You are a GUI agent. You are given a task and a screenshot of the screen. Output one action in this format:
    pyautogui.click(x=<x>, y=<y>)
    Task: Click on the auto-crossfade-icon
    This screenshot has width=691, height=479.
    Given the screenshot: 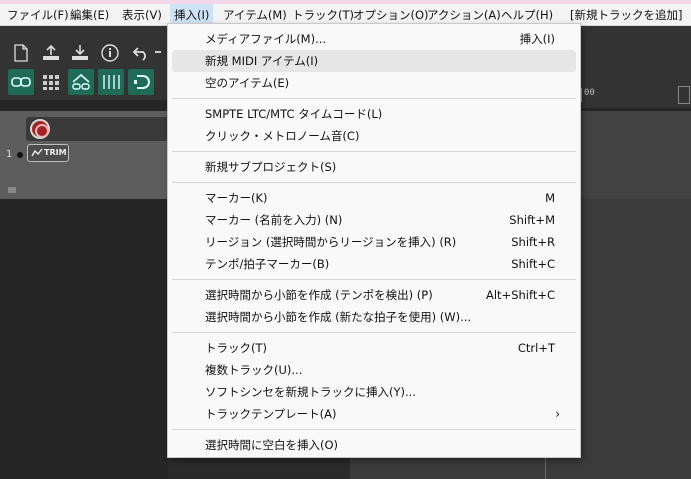 What is the action you would take?
    pyautogui.click(x=81, y=82)
    